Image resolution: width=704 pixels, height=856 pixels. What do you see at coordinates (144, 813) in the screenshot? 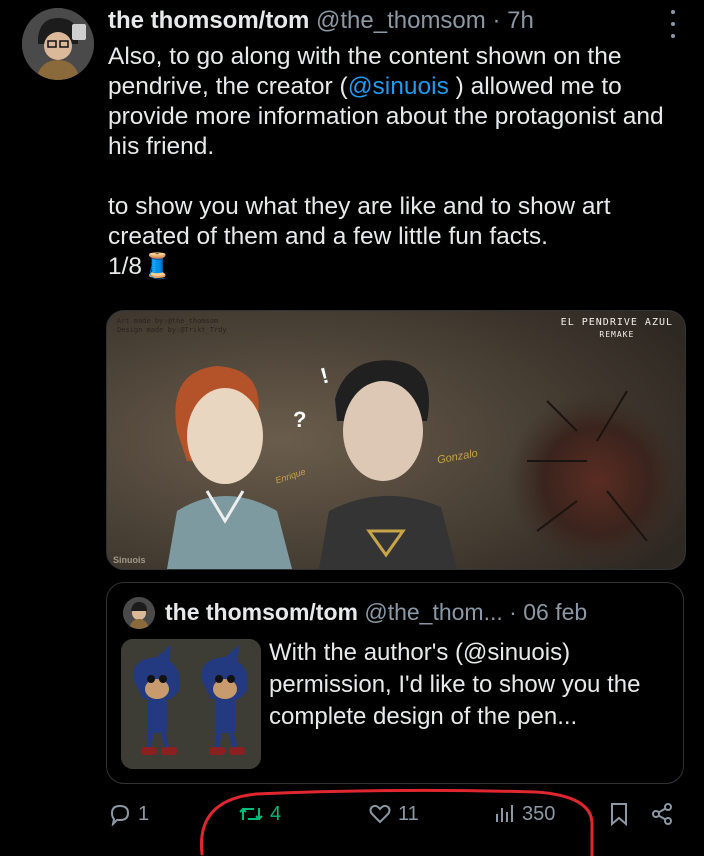
I see `reply-count: 1` at bounding box center [144, 813].